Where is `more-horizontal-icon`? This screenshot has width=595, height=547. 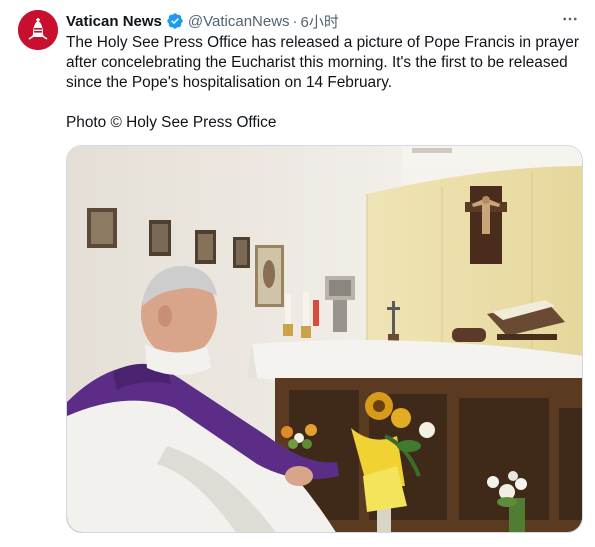
more-horizontal-icon is located at coordinates (570, 19).